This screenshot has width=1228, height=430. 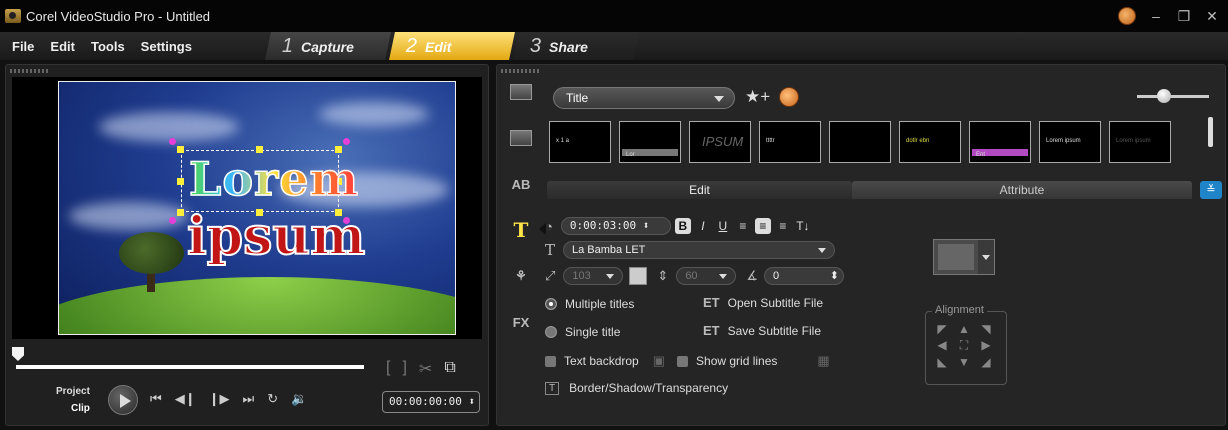 I want to click on expand-options-button: ≚, so click(x=1211, y=190).